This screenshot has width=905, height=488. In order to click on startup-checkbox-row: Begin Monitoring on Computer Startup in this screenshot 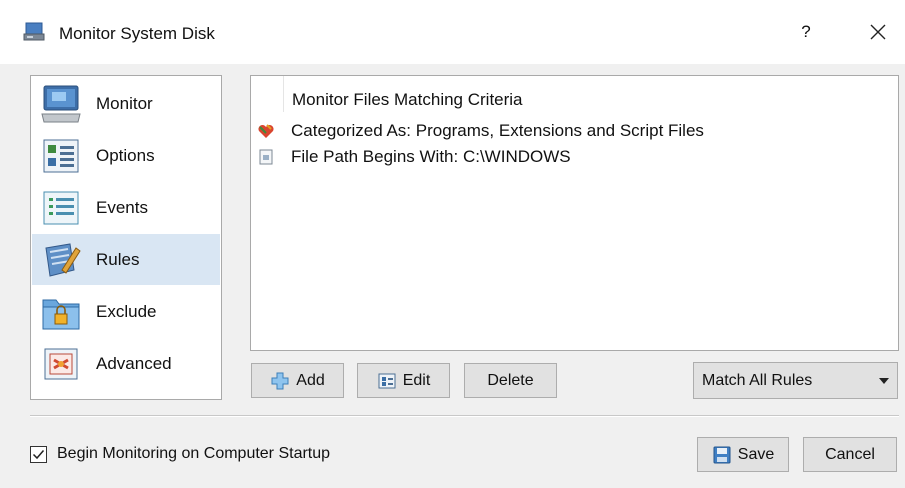, I will do `click(180, 454)`.